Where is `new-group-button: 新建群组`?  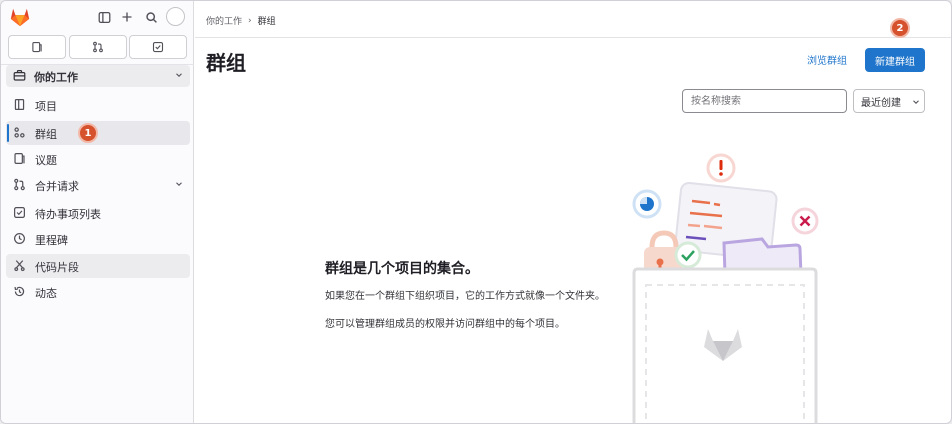 new-group-button: 新建群组 is located at coordinates (895, 60).